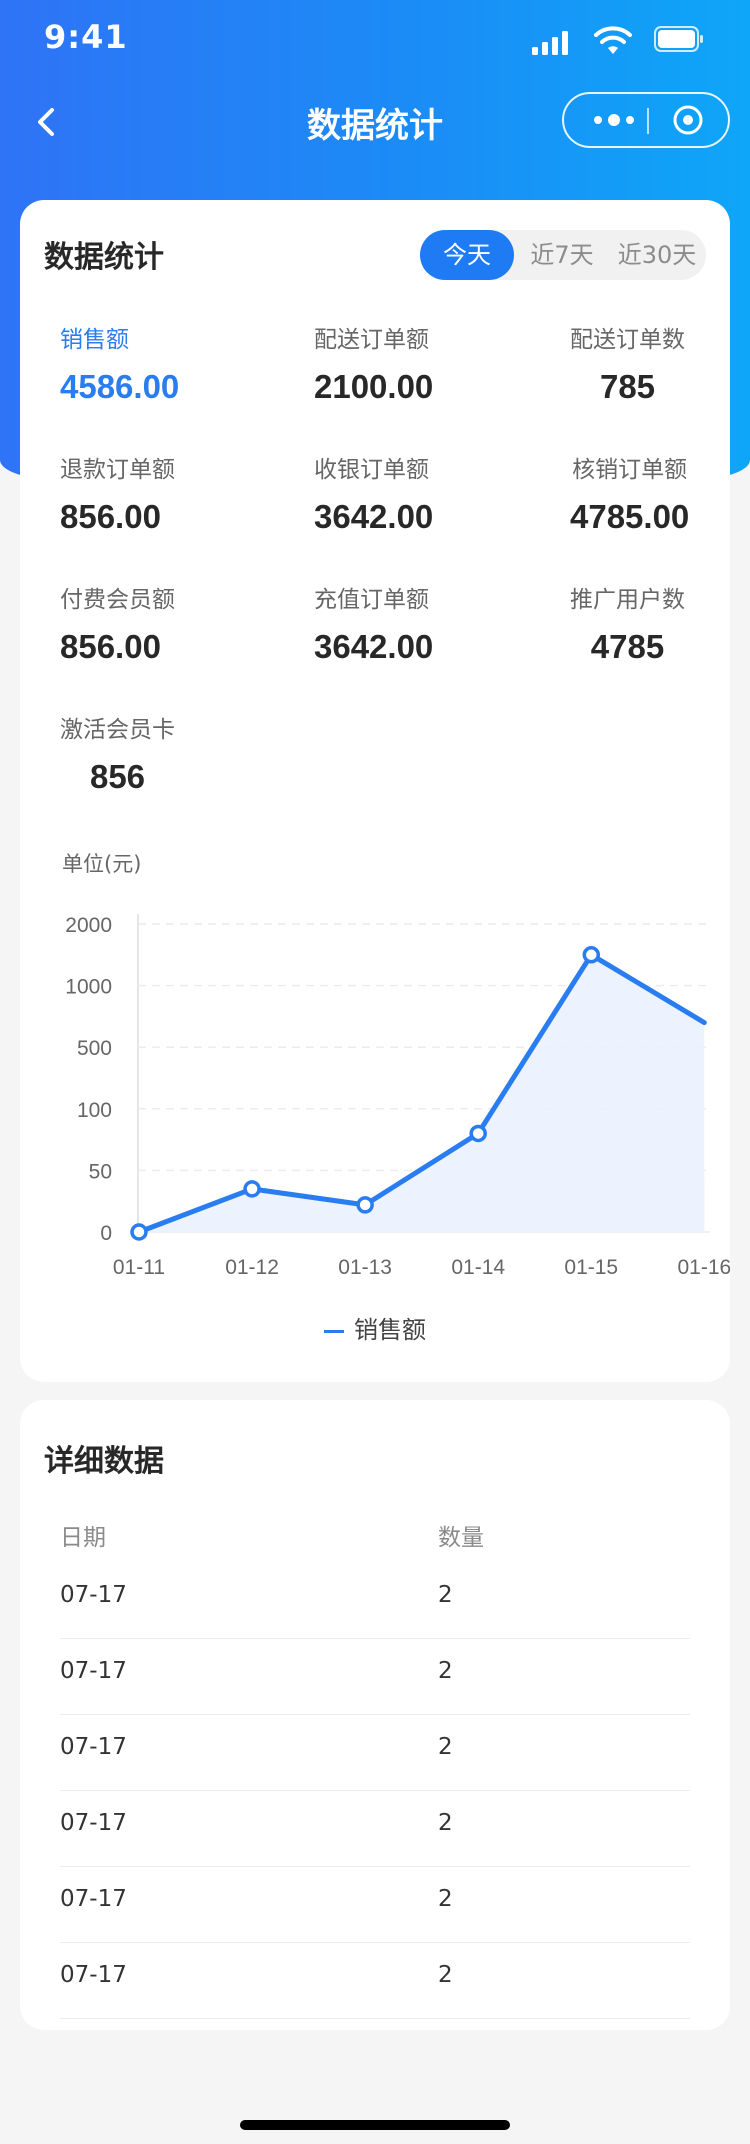  I want to click on stat-value: 2100.00, so click(374, 386).